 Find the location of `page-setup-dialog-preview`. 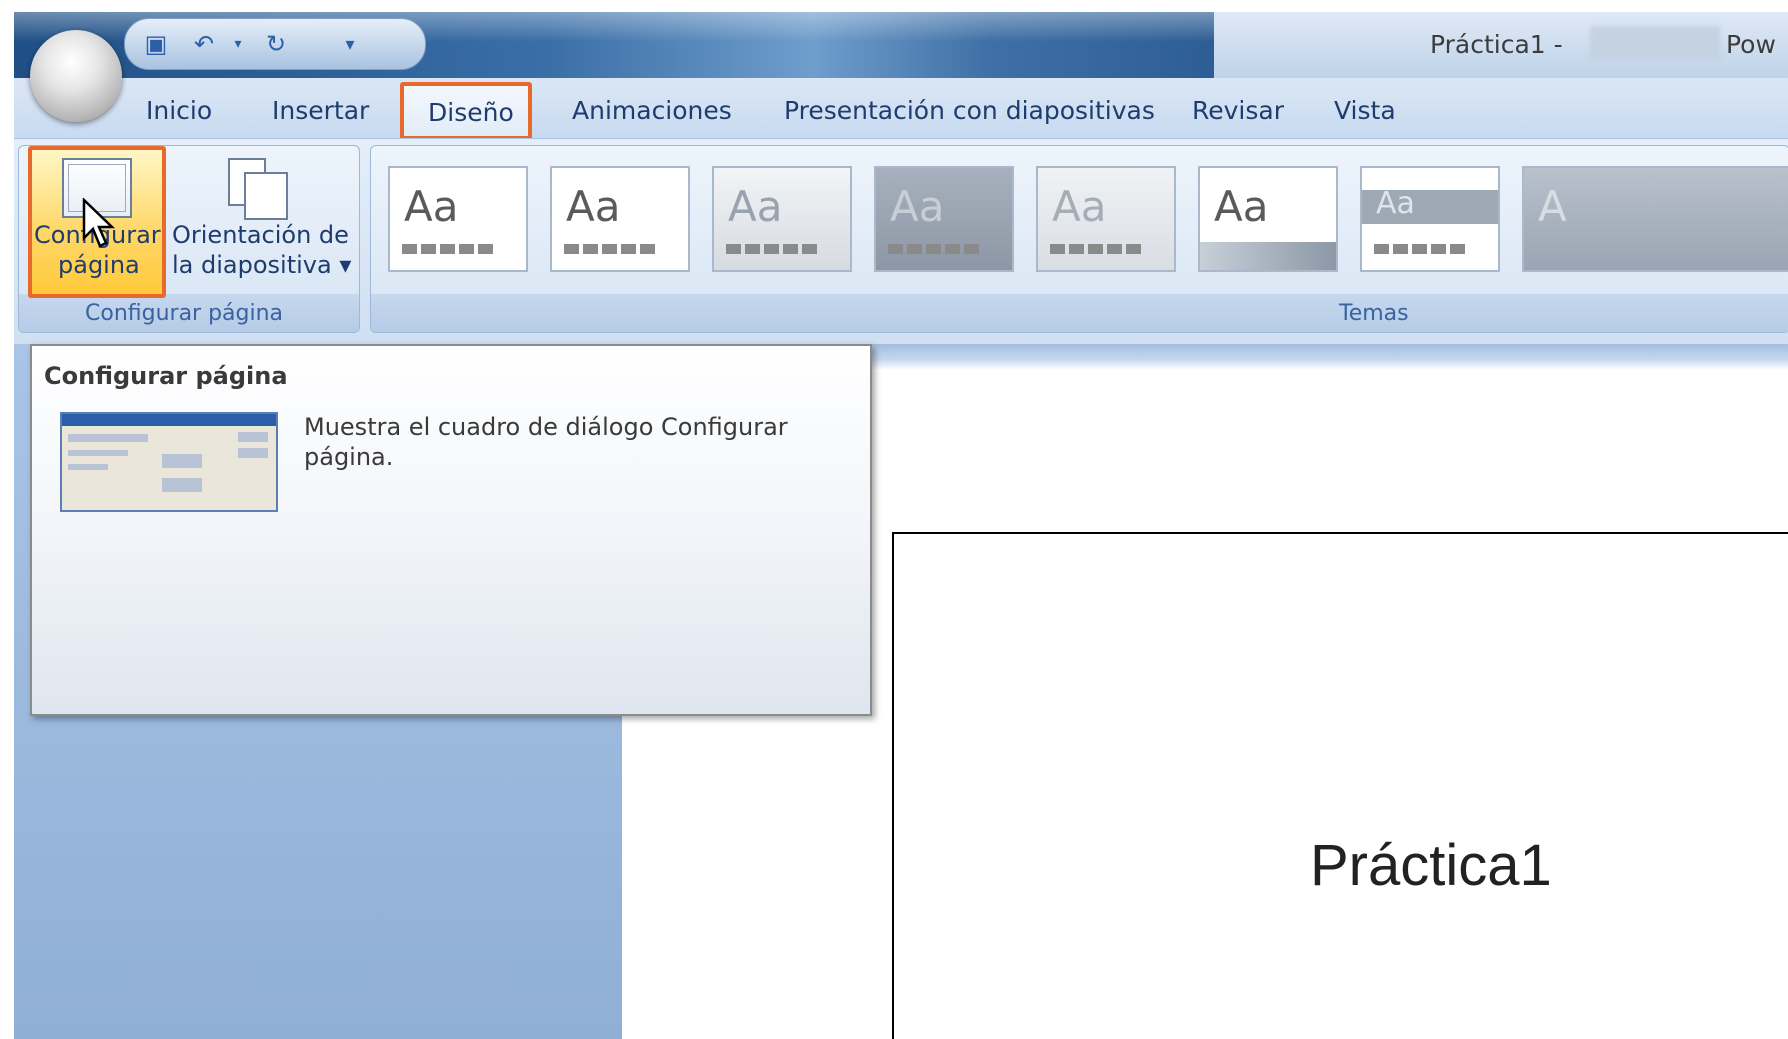

page-setup-dialog-preview is located at coordinates (169, 462).